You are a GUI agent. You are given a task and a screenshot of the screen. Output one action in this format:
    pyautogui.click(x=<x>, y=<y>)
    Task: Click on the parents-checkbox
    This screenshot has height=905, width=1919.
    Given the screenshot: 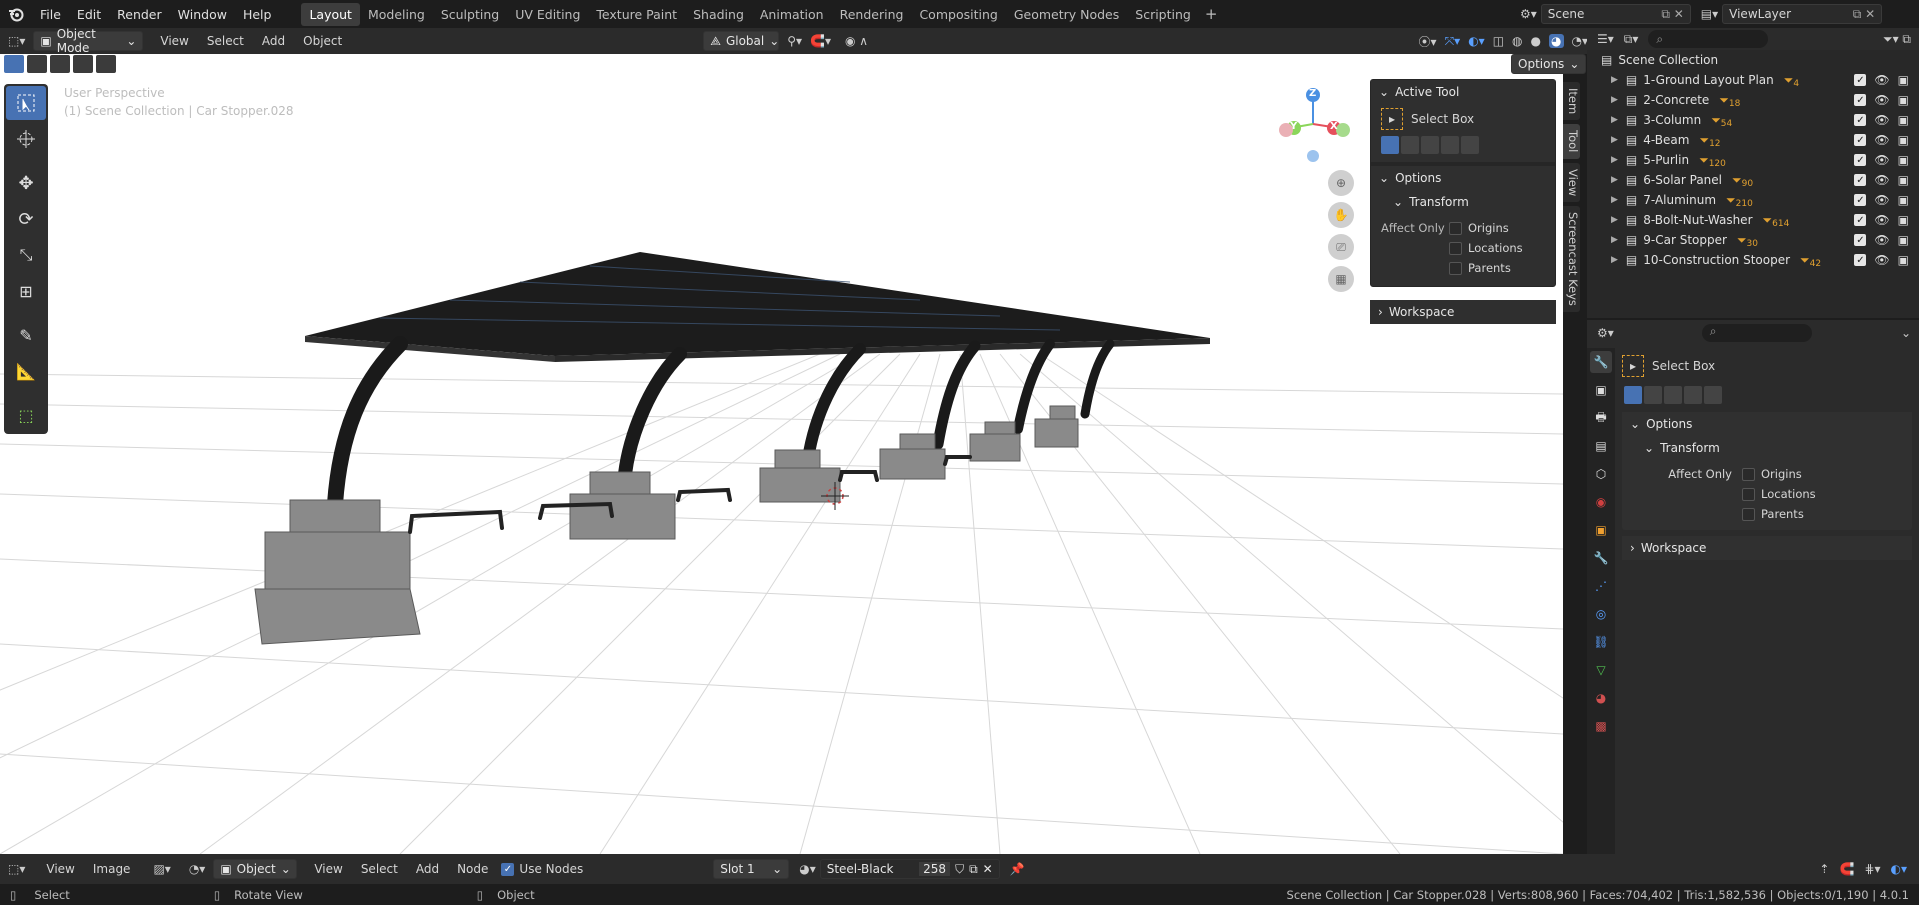 What is the action you would take?
    pyautogui.click(x=1455, y=268)
    